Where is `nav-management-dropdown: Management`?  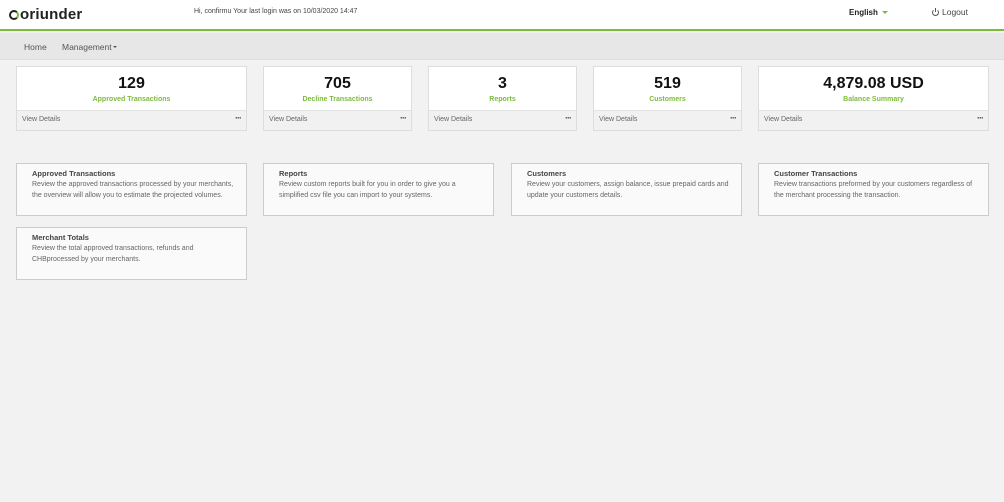
nav-management-dropdown: Management is located at coordinates (89, 47).